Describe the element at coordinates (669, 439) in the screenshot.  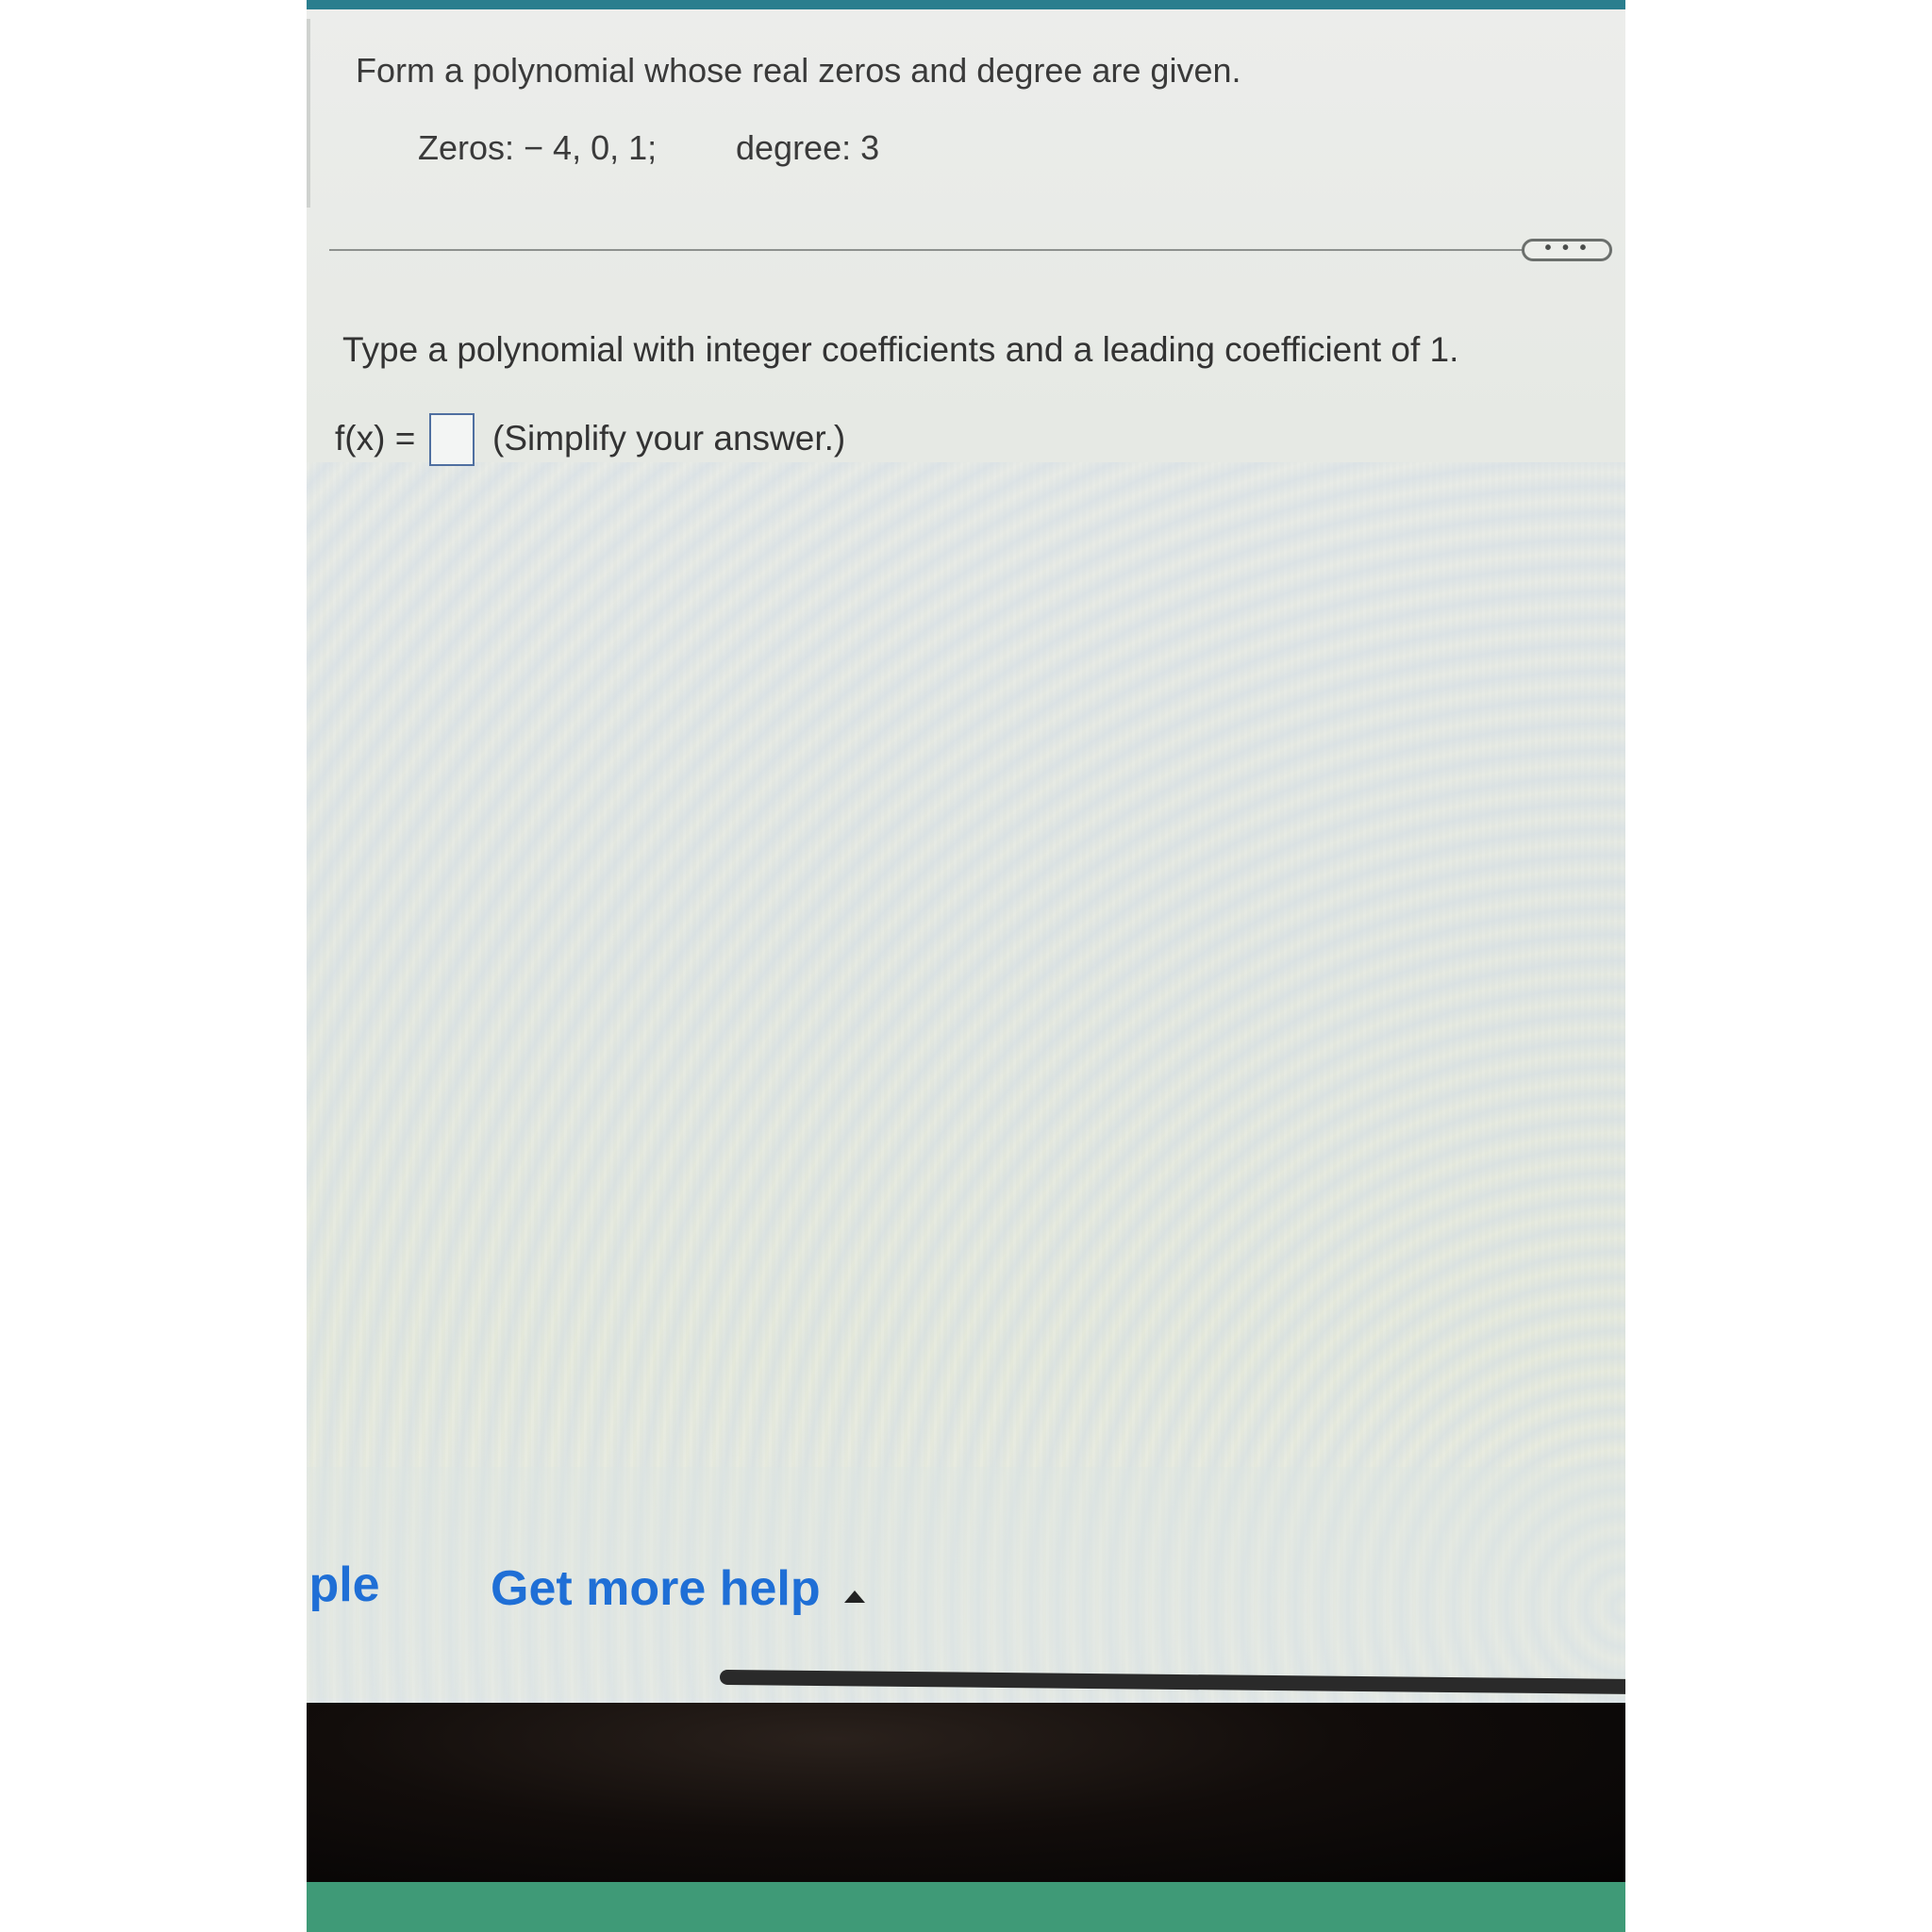
I see `simplify-note: (Simplify your answer.)` at that location.